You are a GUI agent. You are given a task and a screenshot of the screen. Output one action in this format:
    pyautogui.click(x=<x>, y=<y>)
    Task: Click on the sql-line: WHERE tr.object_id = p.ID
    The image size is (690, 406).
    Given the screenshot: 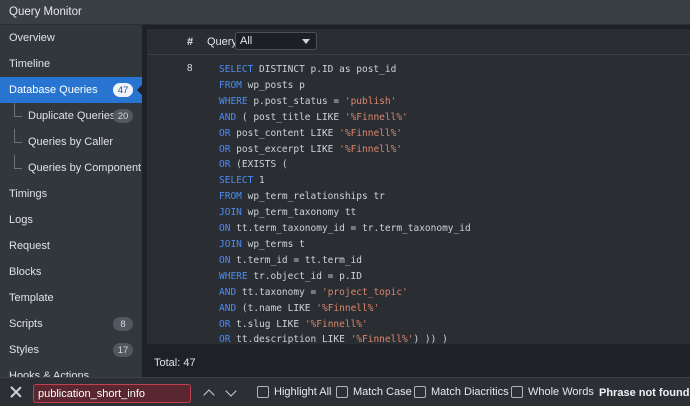 What is the action you would take?
    pyautogui.click(x=439, y=277)
    